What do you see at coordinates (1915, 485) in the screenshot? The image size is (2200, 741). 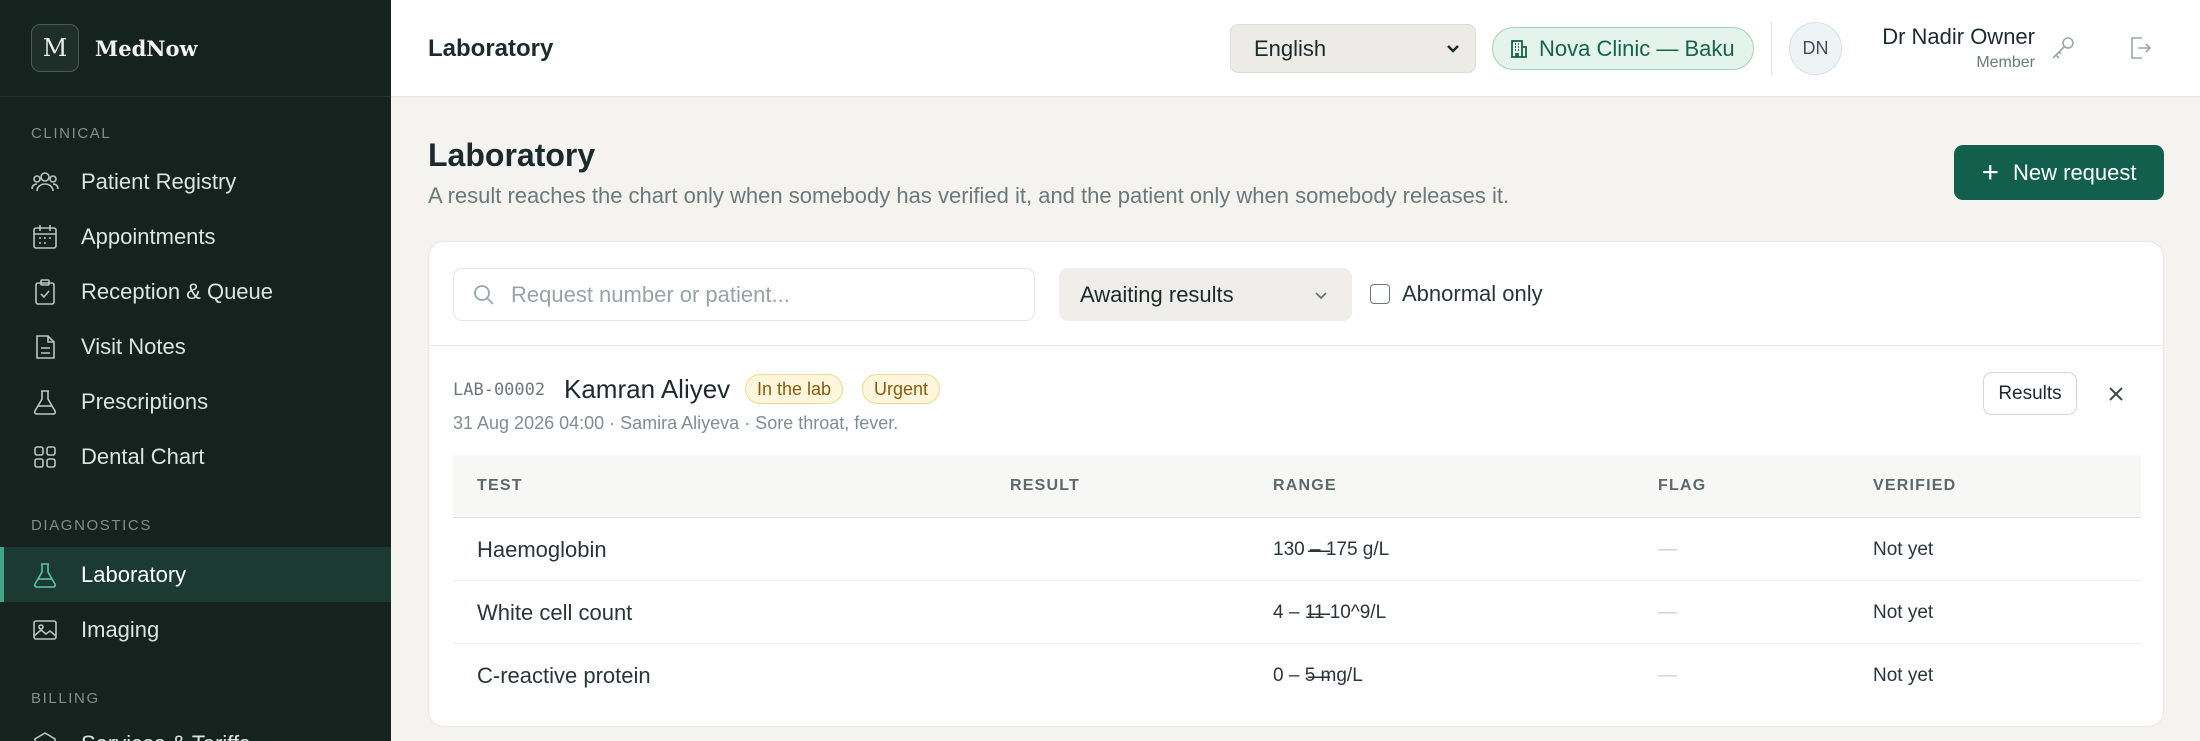 I see `column-header-verified: VERIFIED` at bounding box center [1915, 485].